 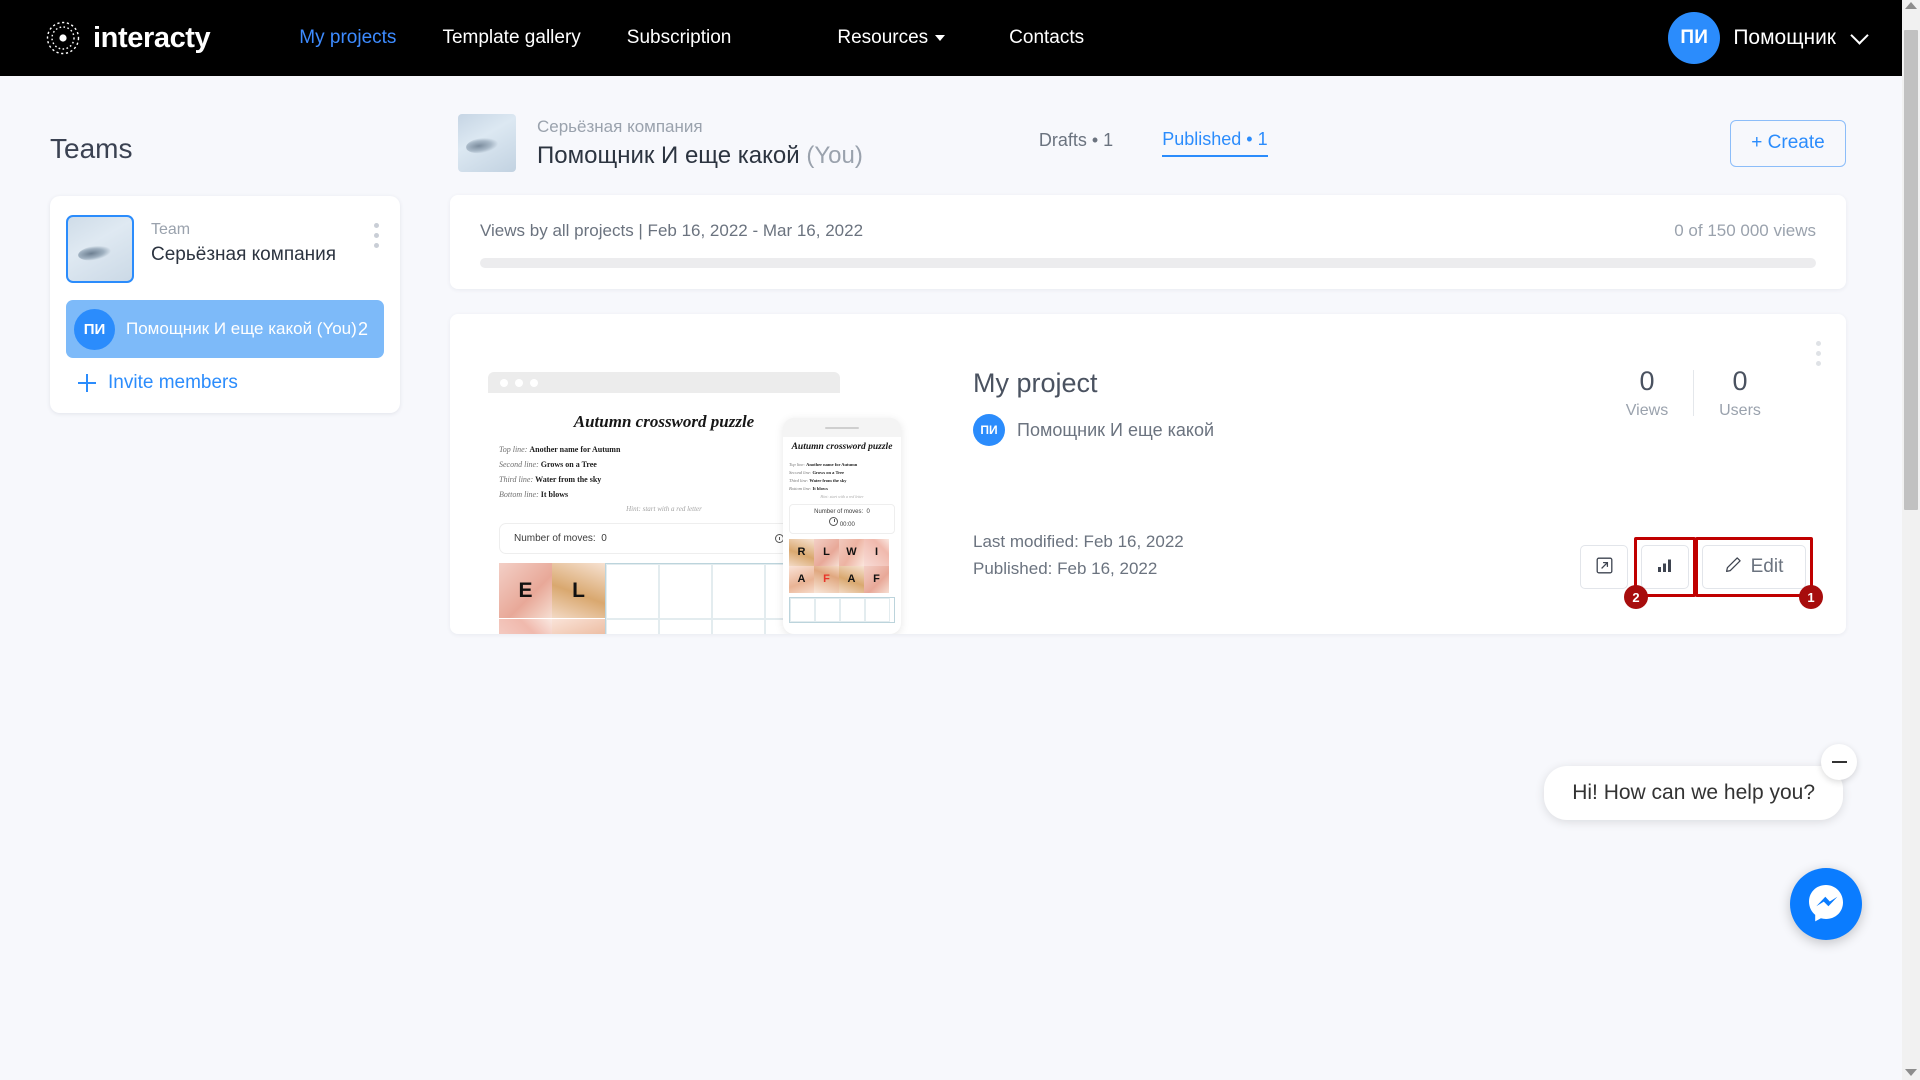 What do you see at coordinates (1153, 143) in the screenshot?
I see `project-status-tabs: Drafts • 1 Published • 1` at bounding box center [1153, 143].